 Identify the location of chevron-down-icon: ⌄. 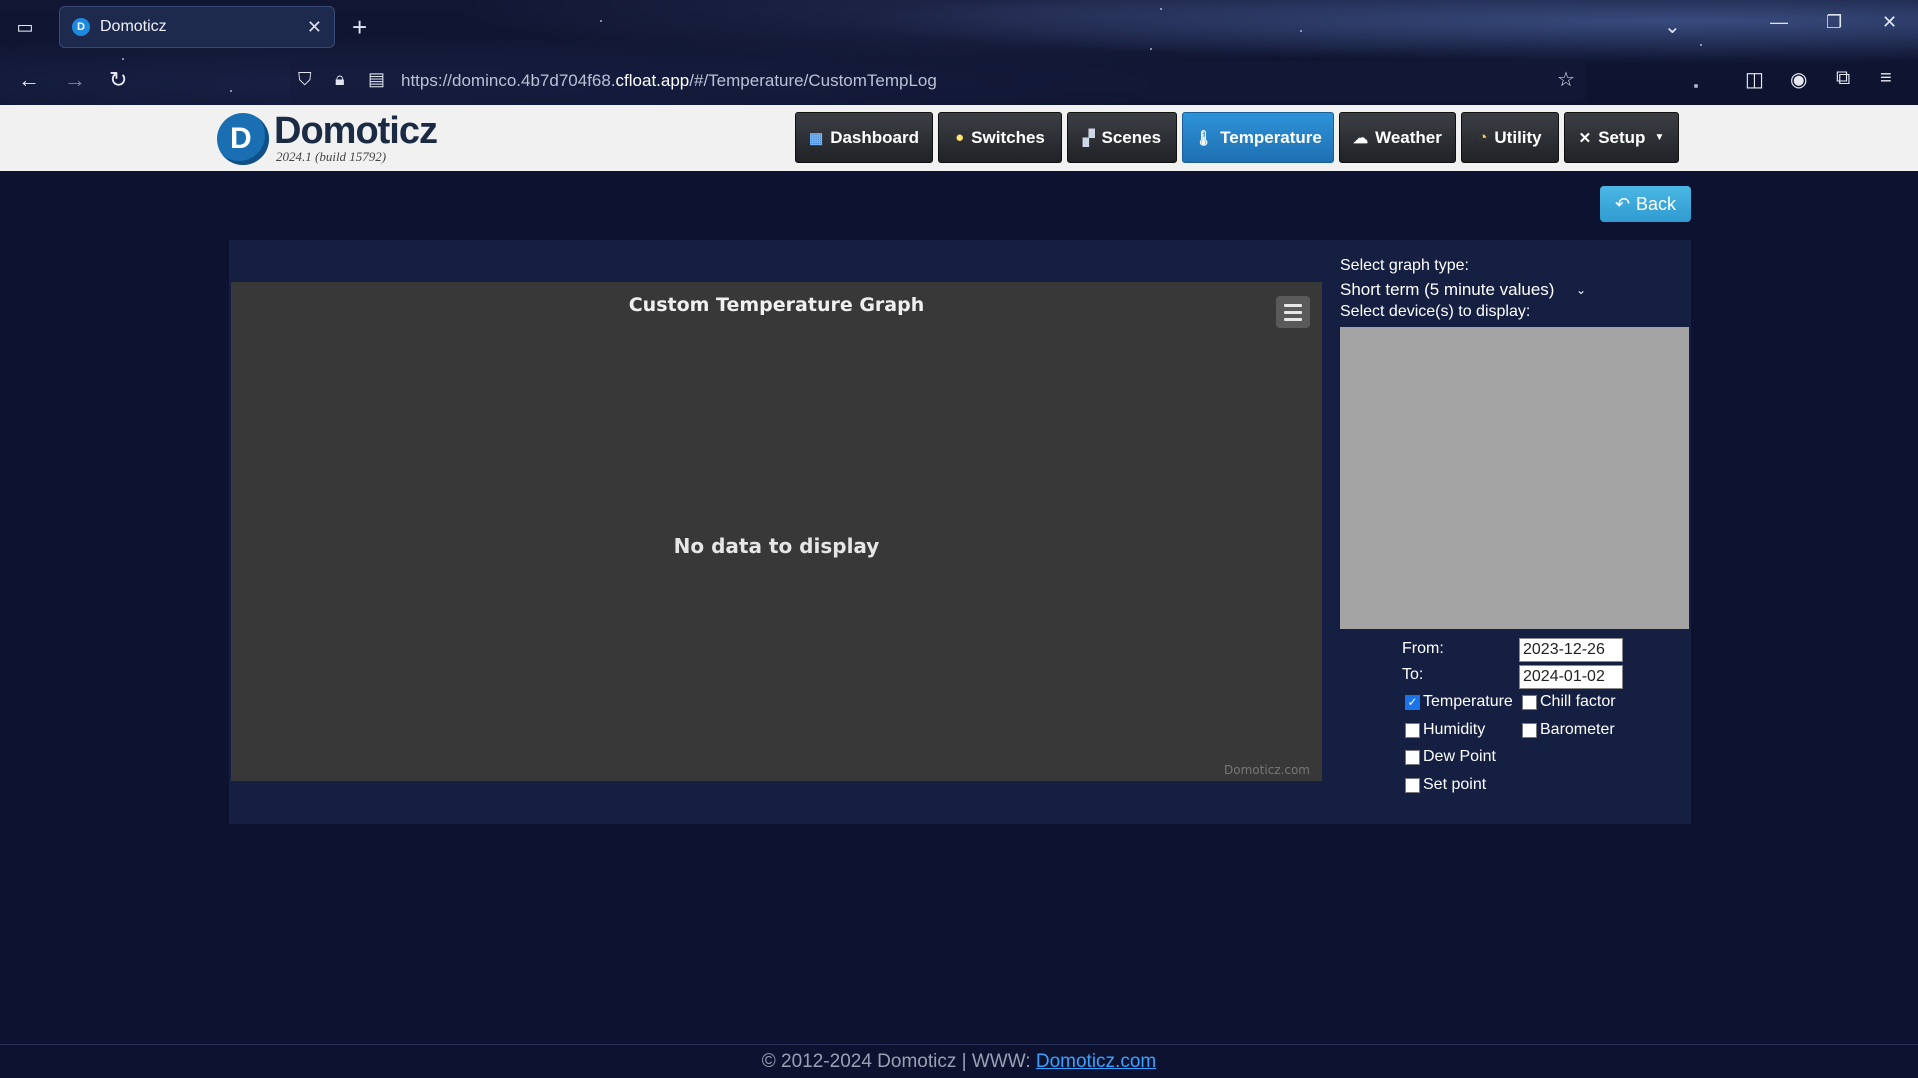
(1580, 290).